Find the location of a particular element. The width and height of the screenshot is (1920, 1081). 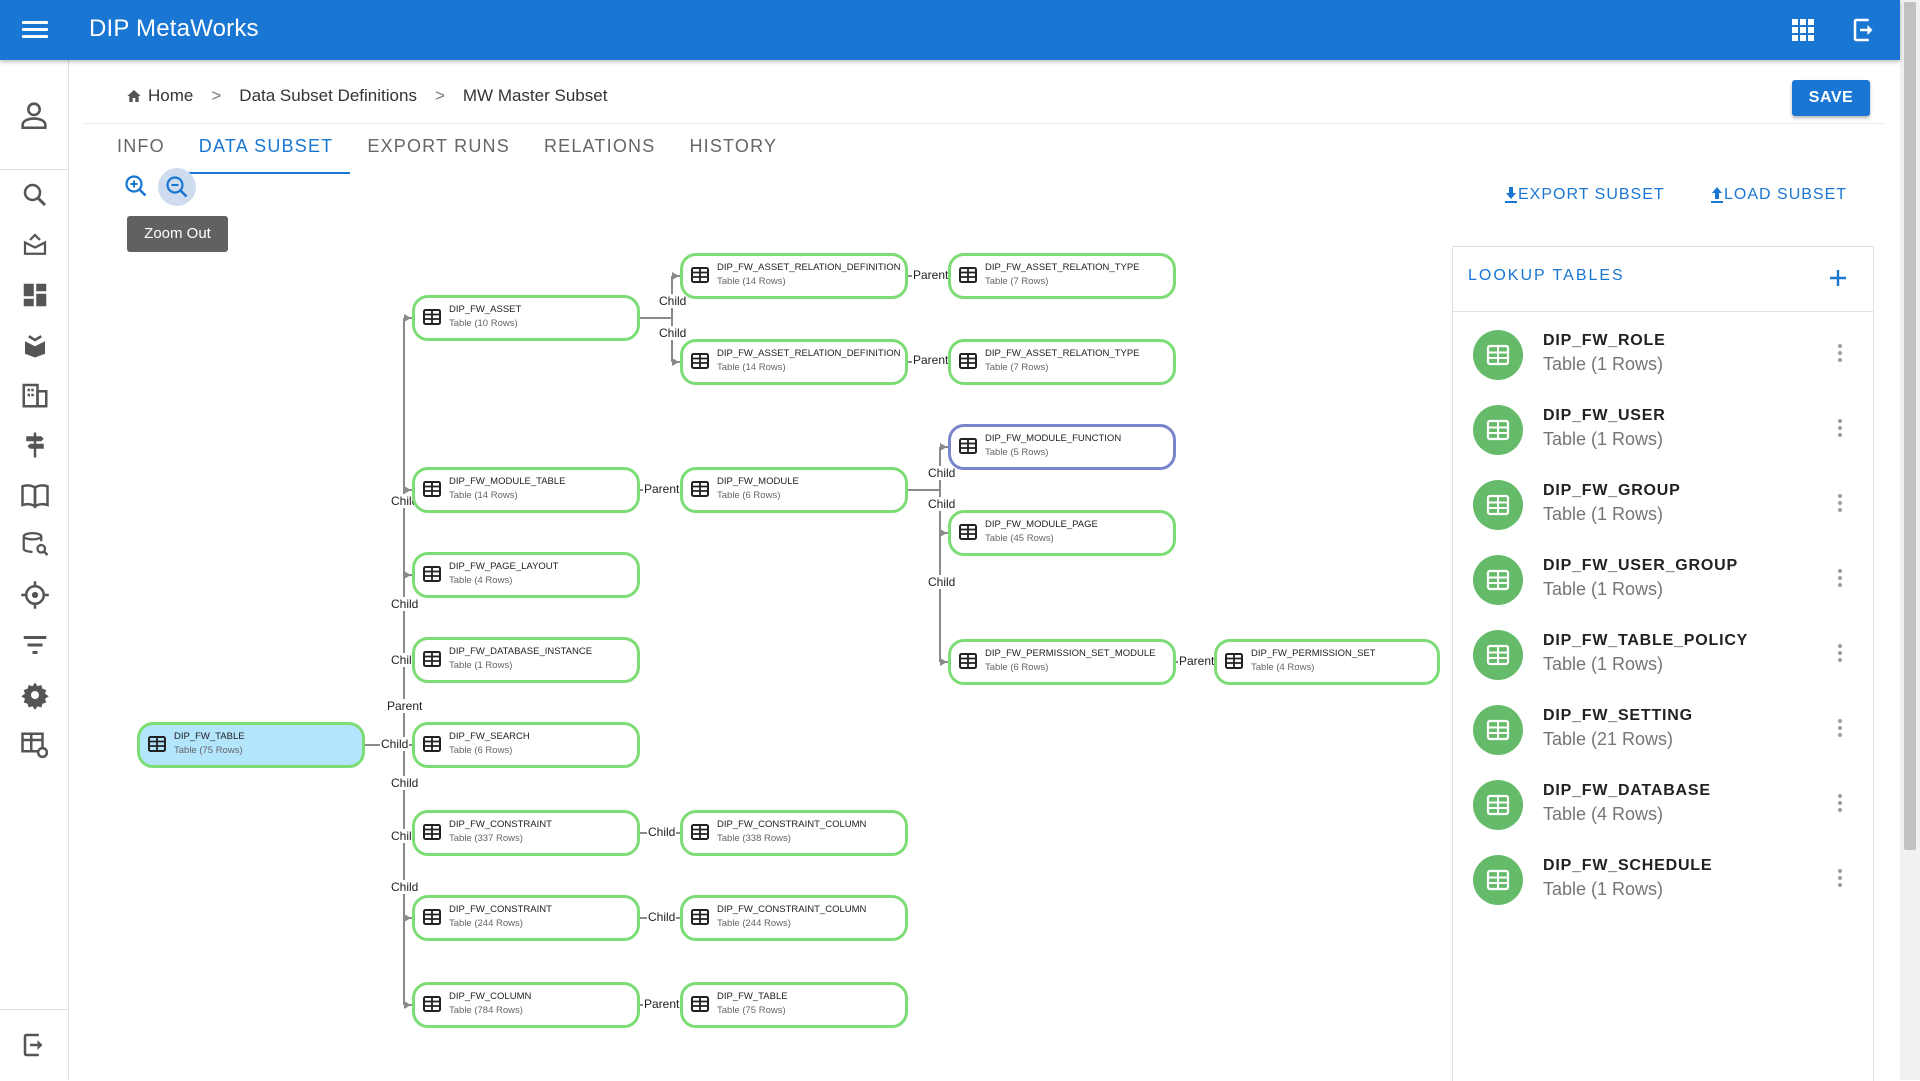

lookup-table-row: DIP_FW_DATABASE Table (4 Rows) is located at coordinates (1663, 805).